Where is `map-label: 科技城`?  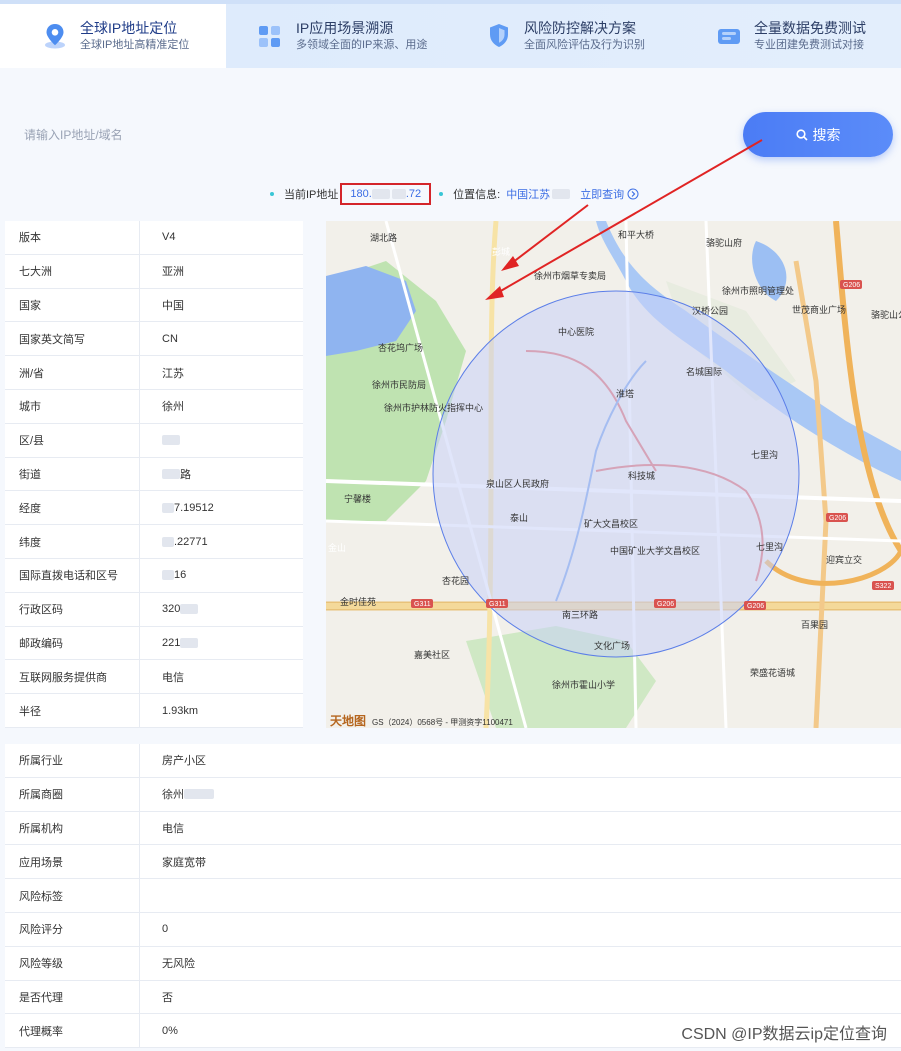
map-label: 科技城 is located at coordinates (641, 475).